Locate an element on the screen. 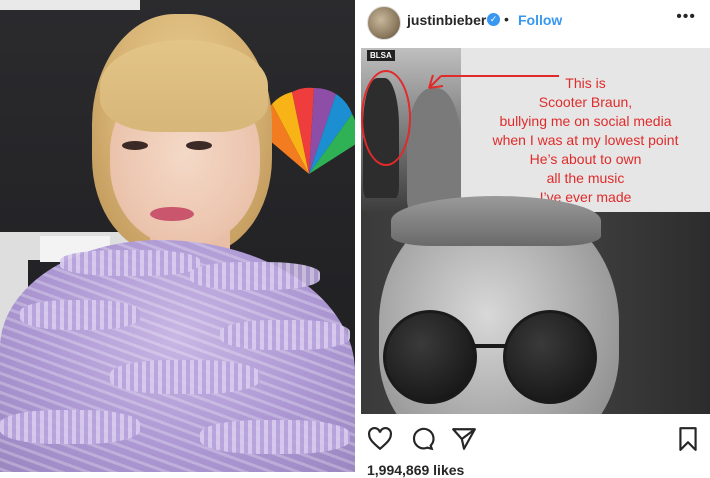 This screenshot has height=478, width=710. verified-badge-icon: ✓ is located at coordinates (493, 19).